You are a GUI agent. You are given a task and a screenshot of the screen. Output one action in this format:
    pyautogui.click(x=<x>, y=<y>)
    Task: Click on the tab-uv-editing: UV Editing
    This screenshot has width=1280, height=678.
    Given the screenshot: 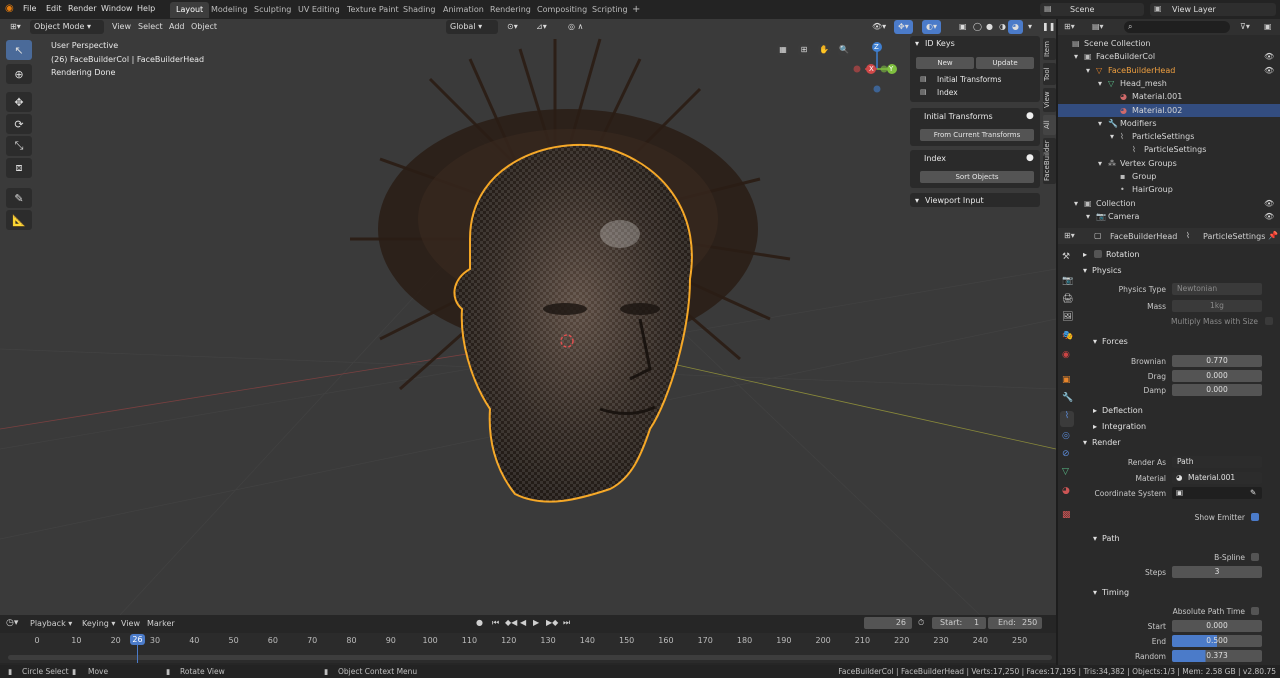 What is the action you would take?
    pyautogui.click(x=319, y=10)
    